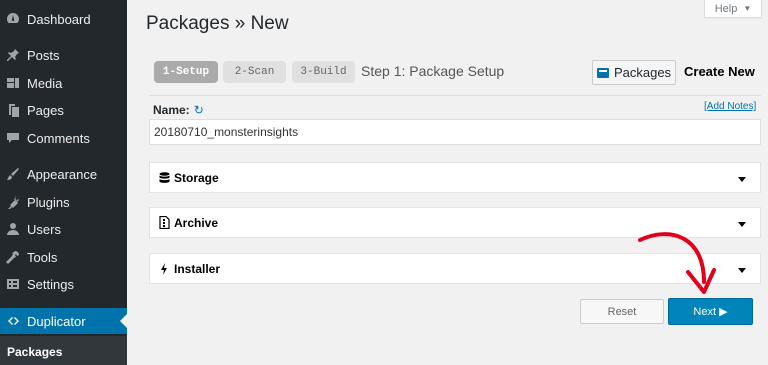  I want to click on sidebar-item-label: Settings, so click(50, 284).